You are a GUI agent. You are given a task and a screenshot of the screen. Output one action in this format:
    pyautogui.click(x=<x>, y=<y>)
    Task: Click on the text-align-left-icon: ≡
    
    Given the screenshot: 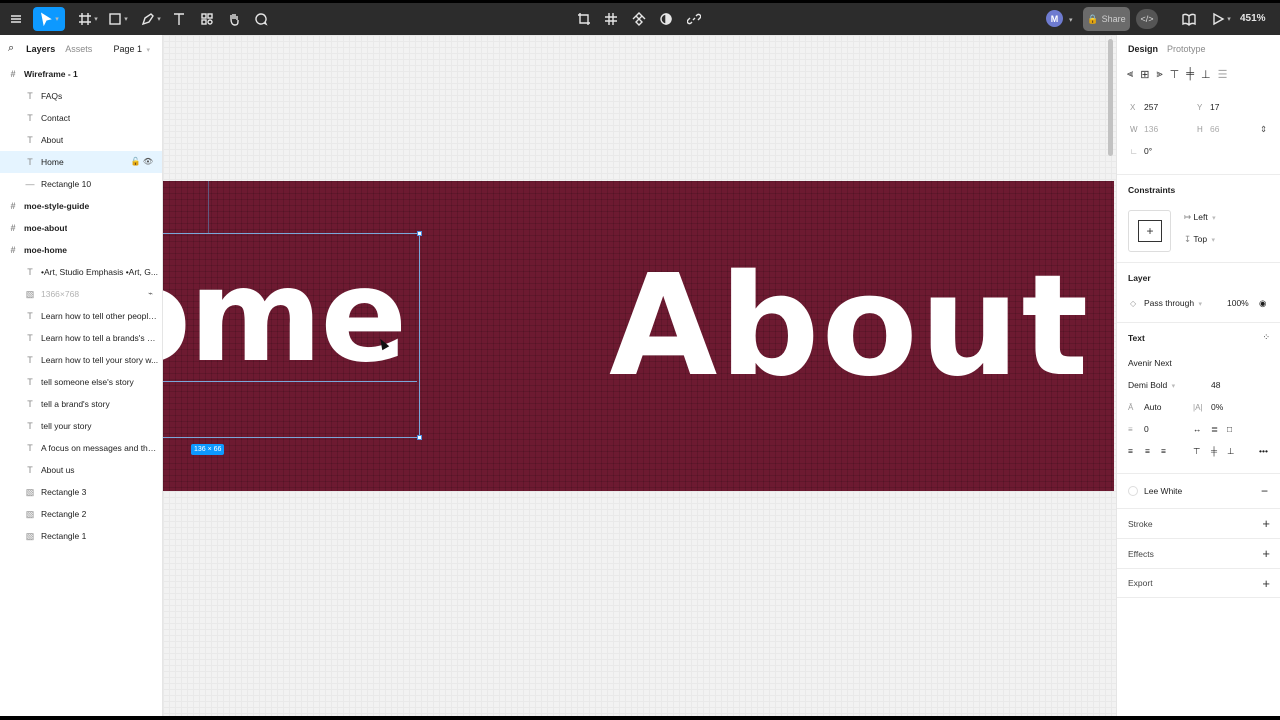 What is the action you would take?
    pyautogui.click(x=1130, y=451)
    